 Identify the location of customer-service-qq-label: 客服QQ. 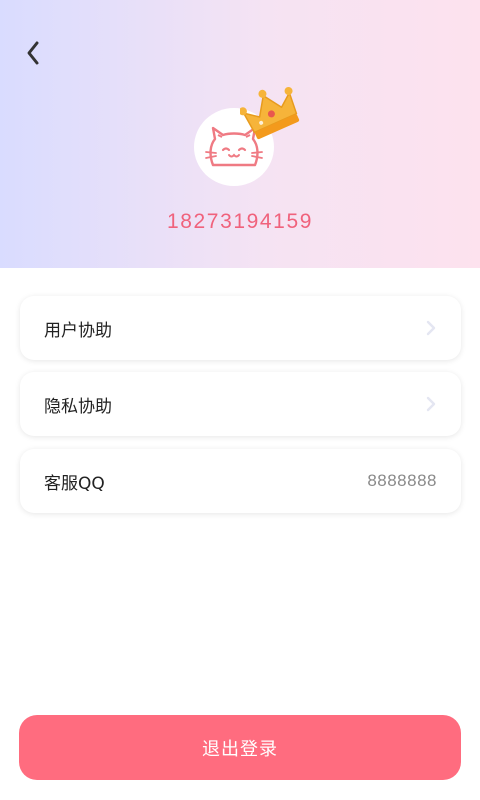
(74, 483).